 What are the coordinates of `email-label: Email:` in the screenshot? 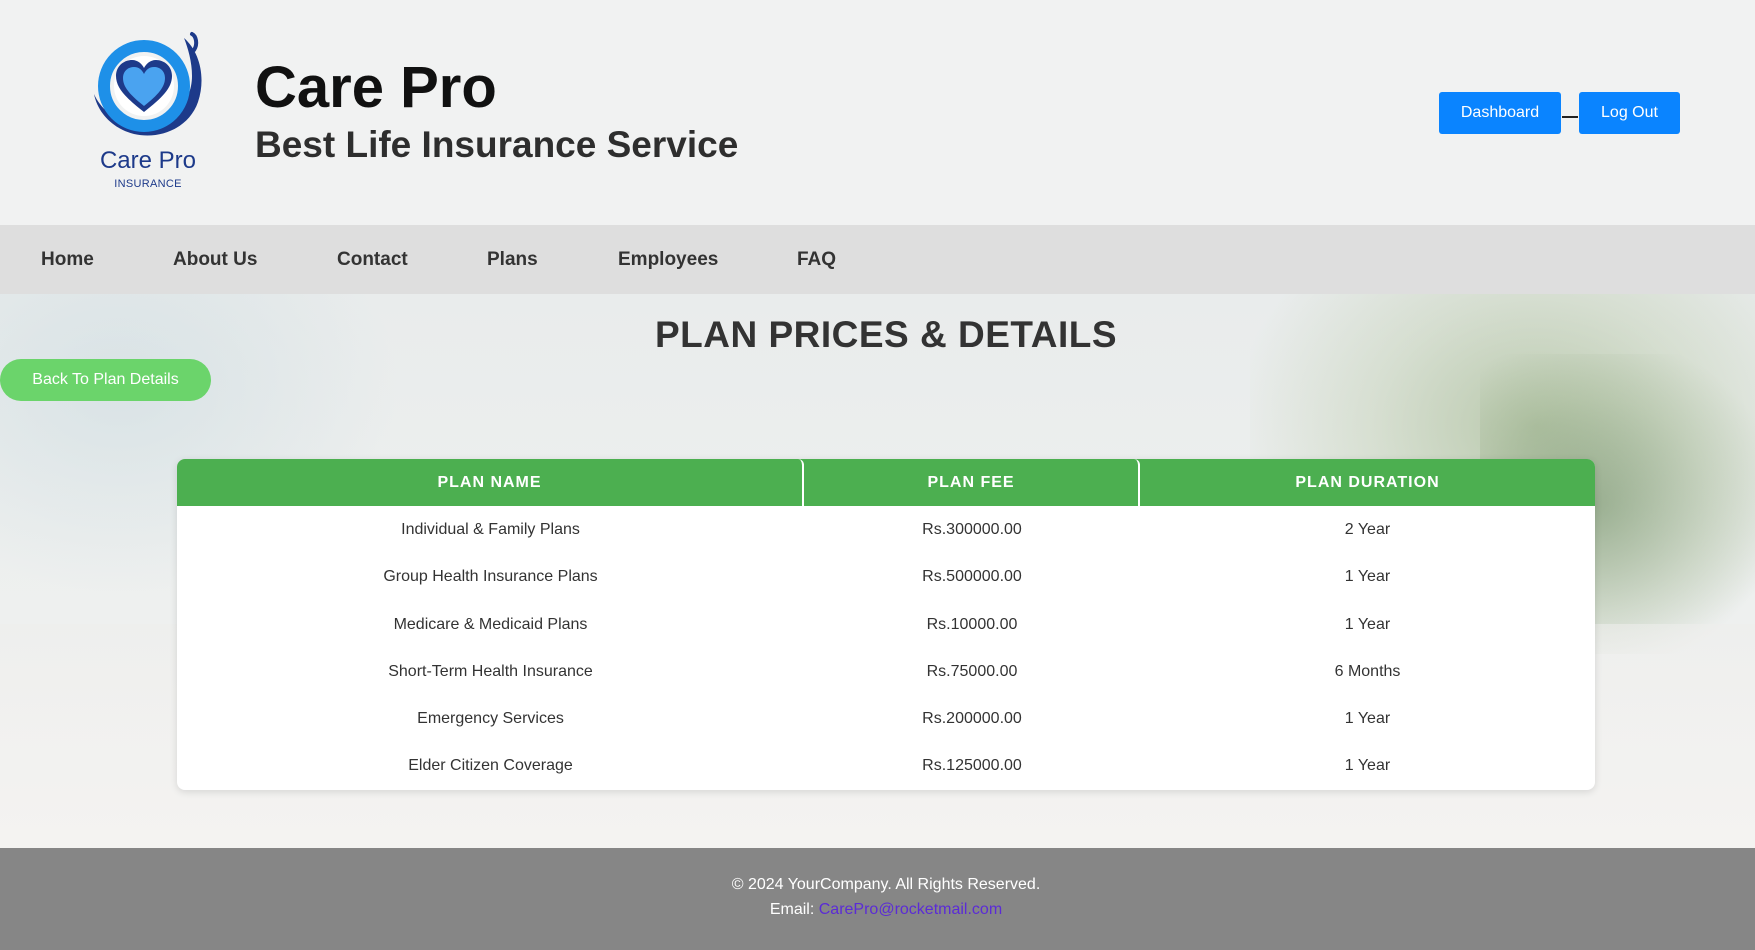 It's located at (794, 909).